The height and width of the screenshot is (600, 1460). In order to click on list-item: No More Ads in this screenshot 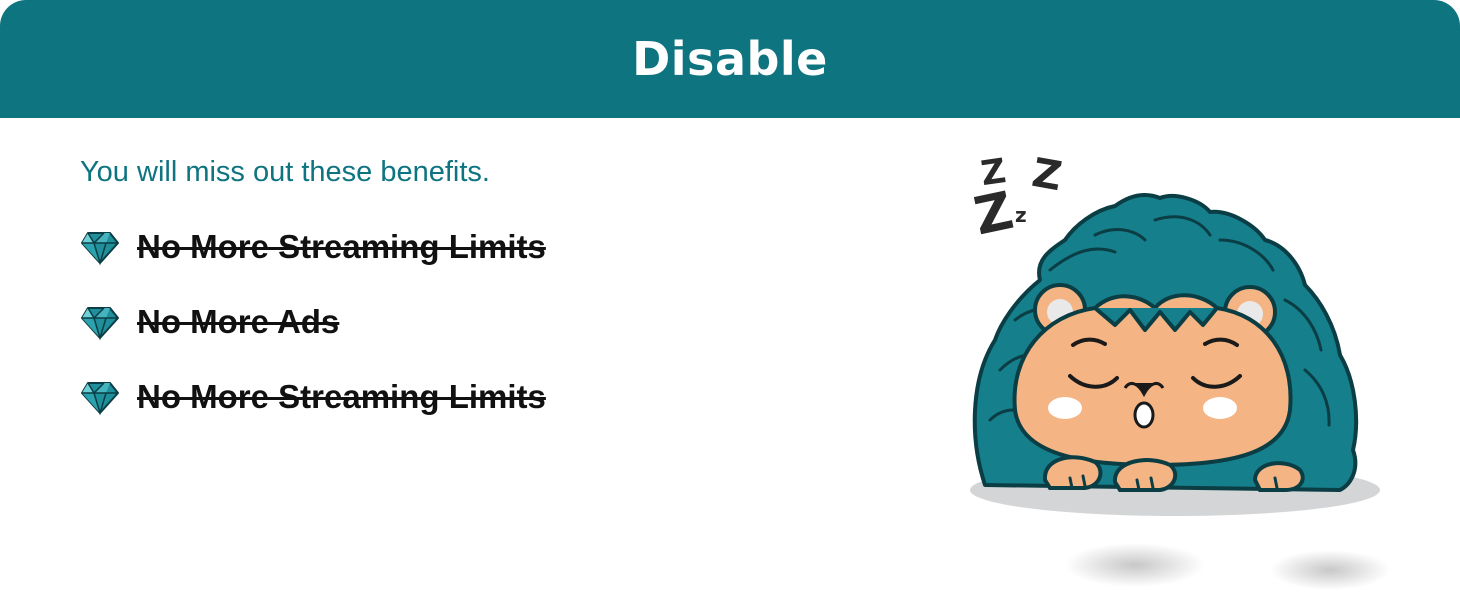, I will do `click(313, 322)`.